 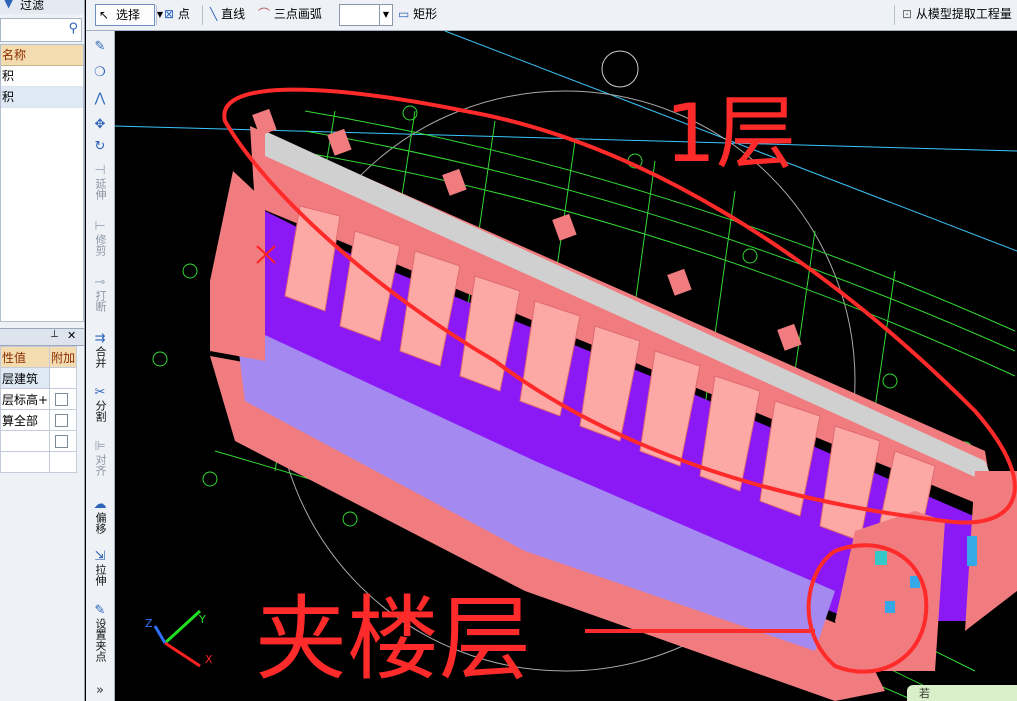 I want to click on double-chevron-down-icon: », so click(x=100, y=690).